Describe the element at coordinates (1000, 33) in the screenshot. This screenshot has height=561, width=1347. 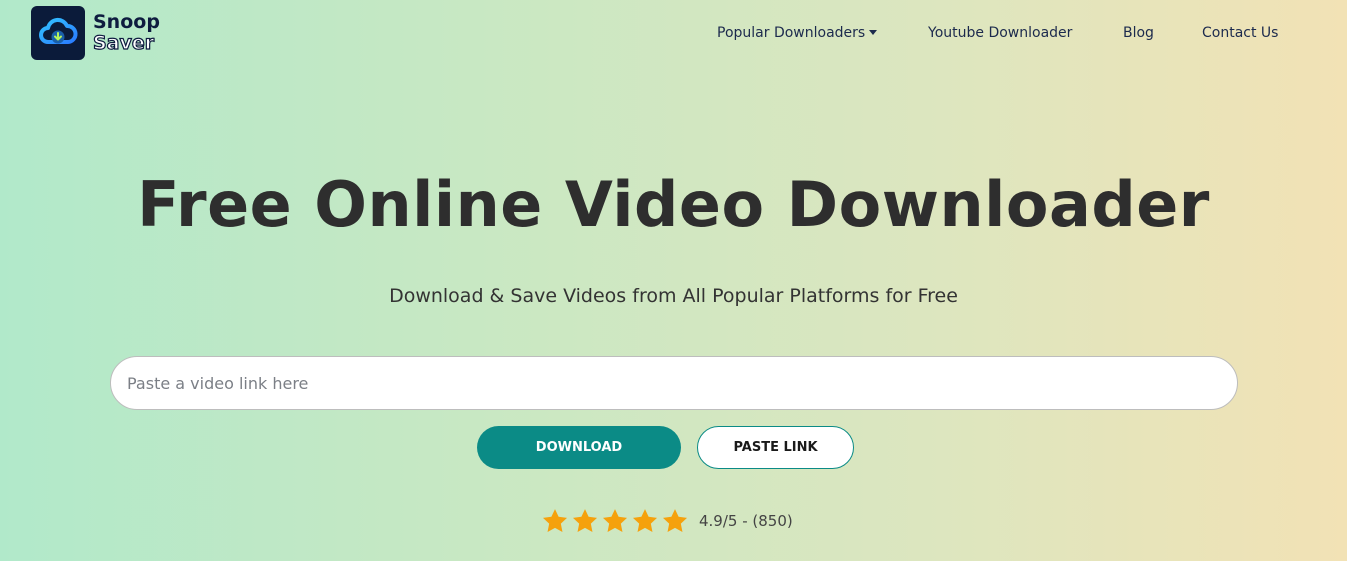
I see `nav-youtube-downloader: Youtube Downloader` at that location.